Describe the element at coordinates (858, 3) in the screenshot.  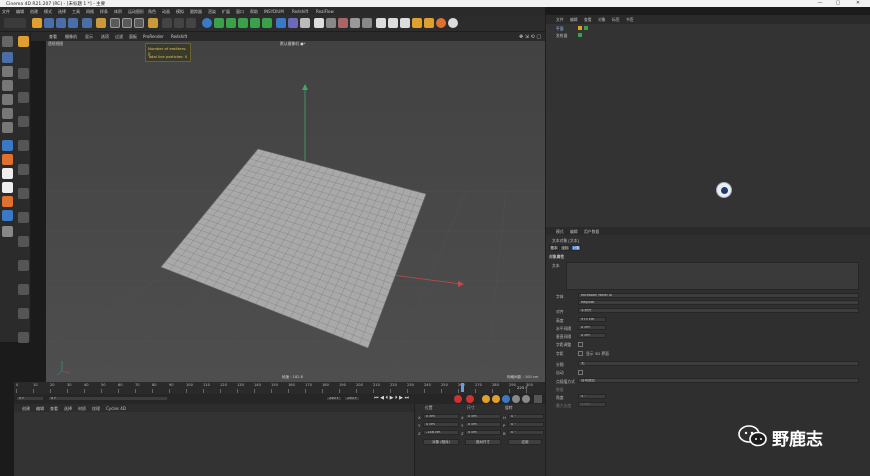
I see `close-button: ✕` at that location.